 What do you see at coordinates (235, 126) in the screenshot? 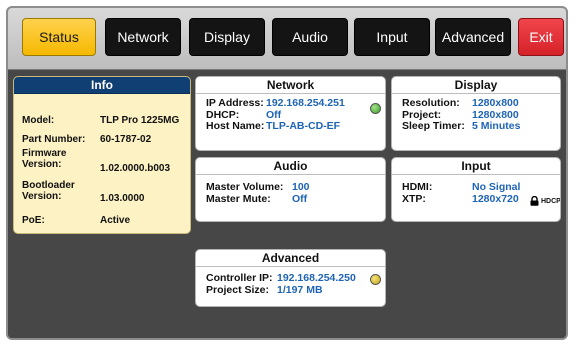
I see `host-name-label: Host Name:` at bounding box center [235, 126].